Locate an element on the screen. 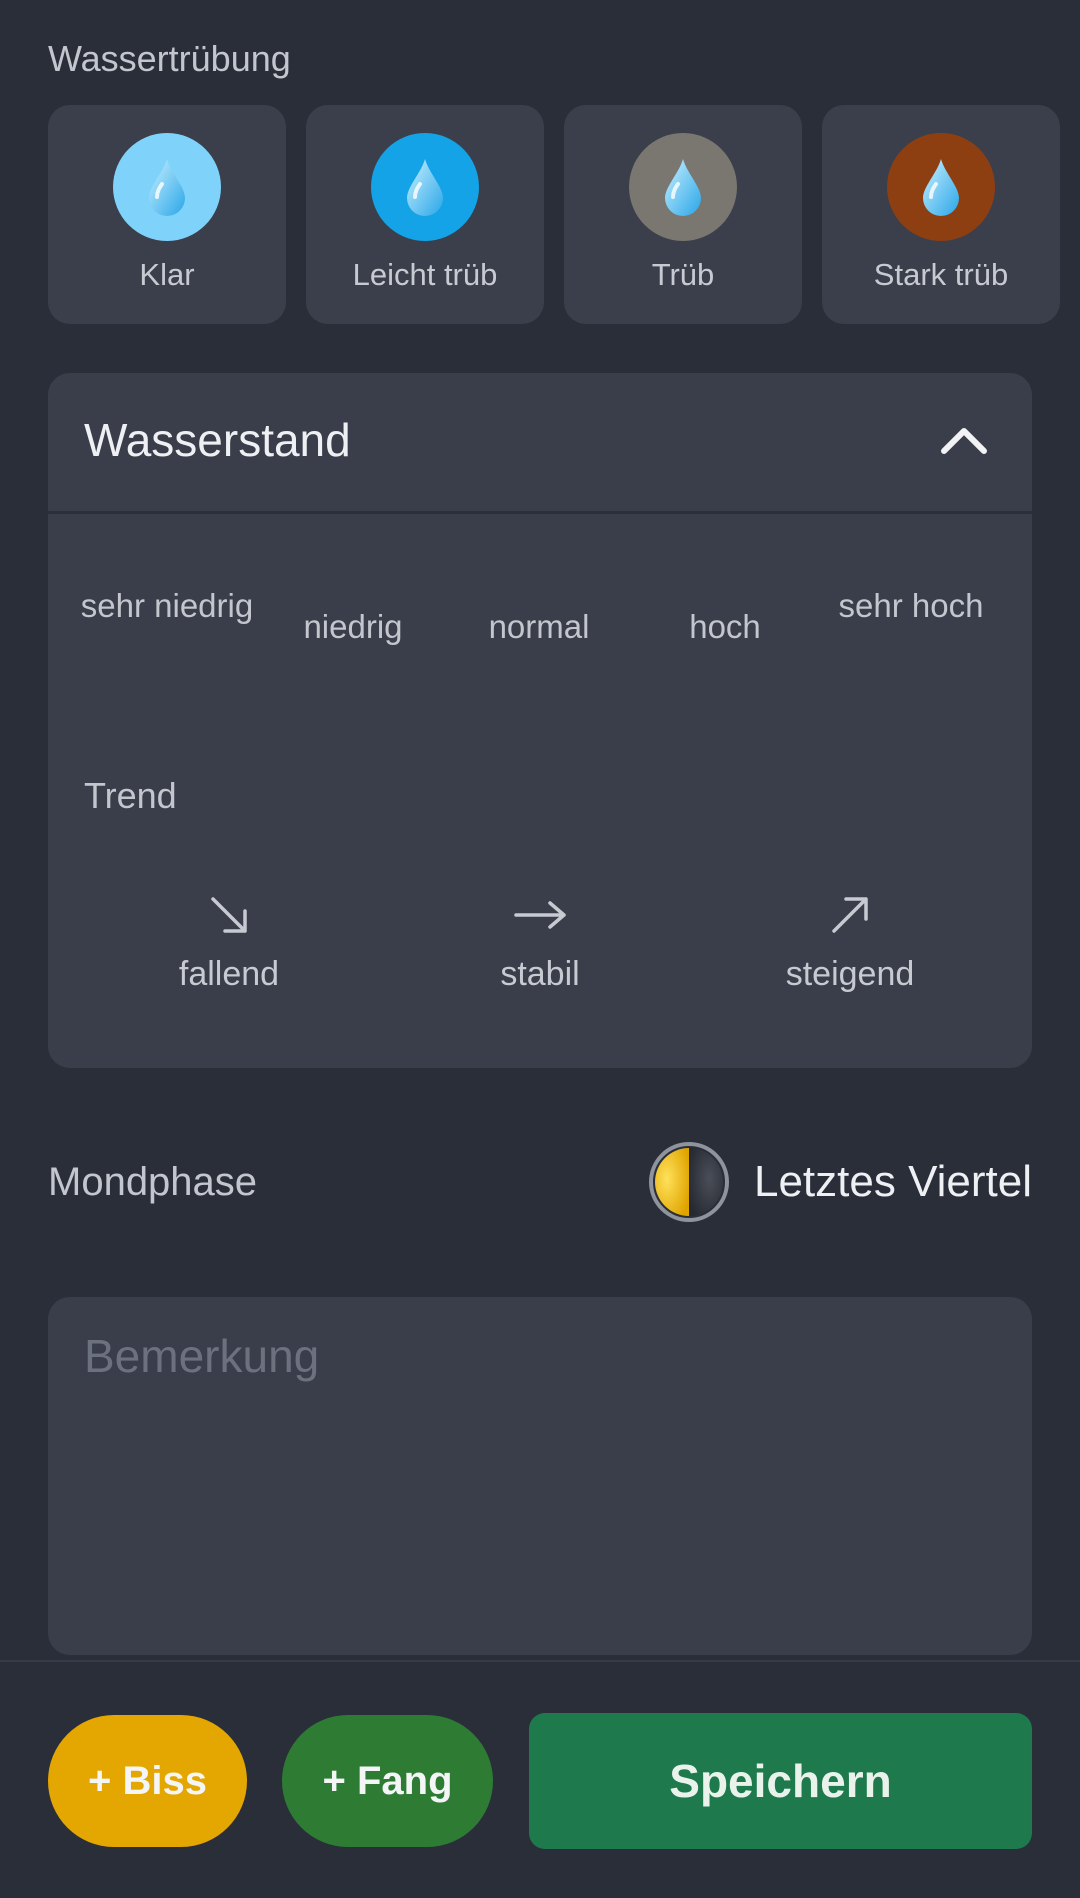 This screenshot has height=1898, width=1080. turbidity-option-klar: Klar is located at coordinates (167, 214).